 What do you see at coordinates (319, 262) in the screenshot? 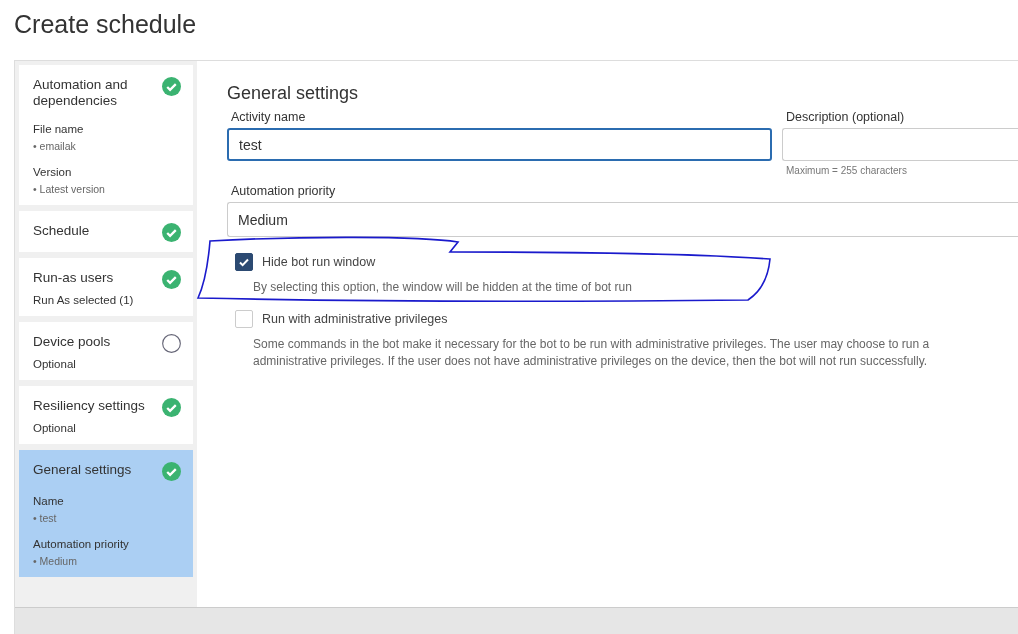
I see `option-label: Hide bot run window` at bounding box center [319, 262].